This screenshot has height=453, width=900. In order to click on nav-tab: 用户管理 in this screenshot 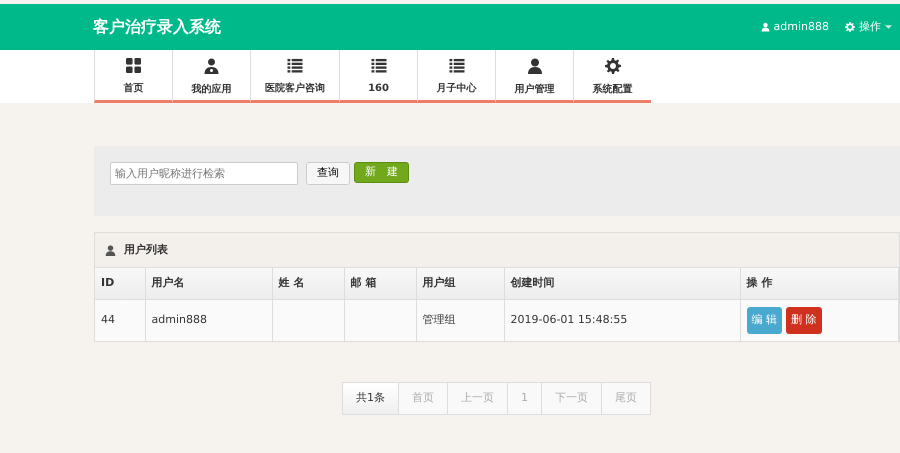, I will do `click(534, 76)`.